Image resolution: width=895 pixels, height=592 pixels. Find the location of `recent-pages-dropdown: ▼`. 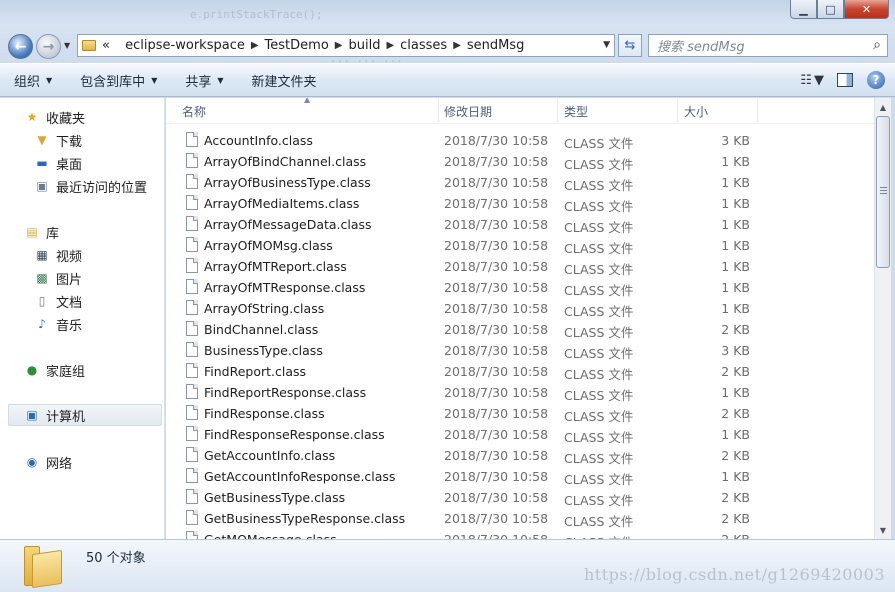

recent-pages-dropdown: ▼ is located at coordinates (67, 45).